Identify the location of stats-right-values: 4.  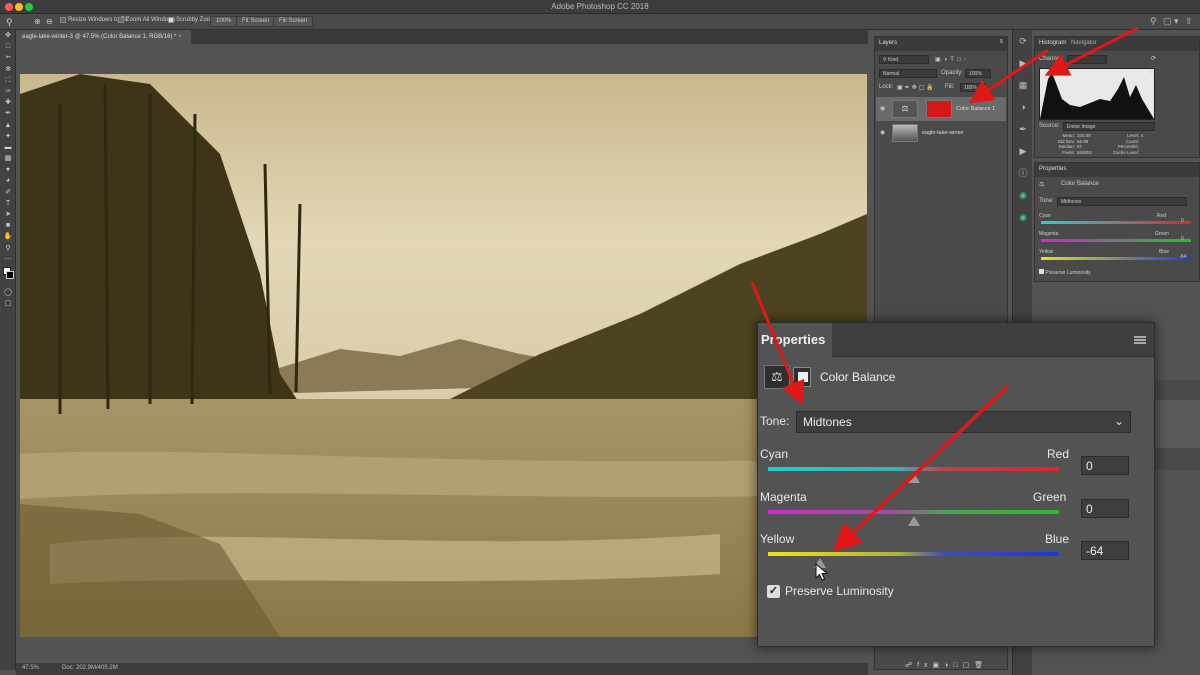
(1142, 136).